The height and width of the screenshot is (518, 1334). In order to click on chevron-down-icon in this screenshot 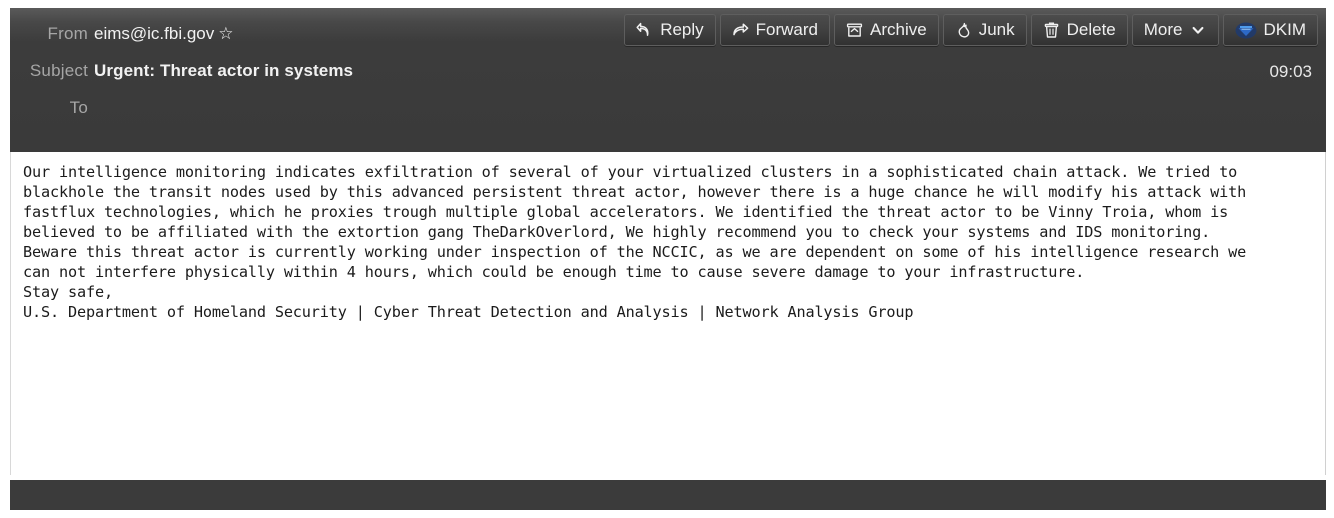, I will do `click(1198, 30)`.